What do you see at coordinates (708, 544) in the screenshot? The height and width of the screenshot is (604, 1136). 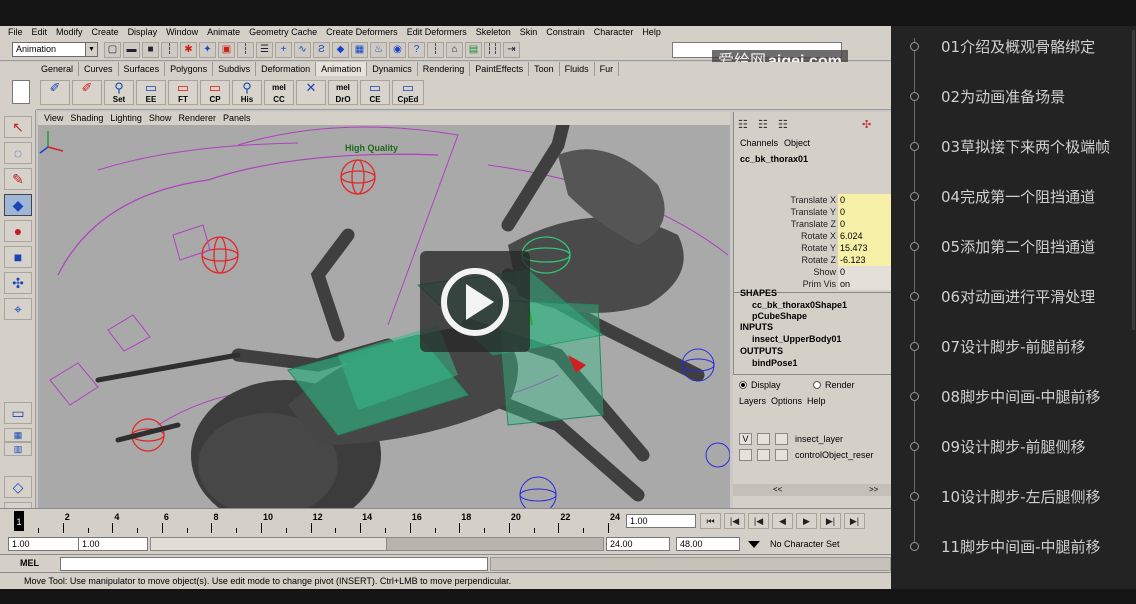 I see `animation-end-field: 48.00` at bounding box center [708, 544].